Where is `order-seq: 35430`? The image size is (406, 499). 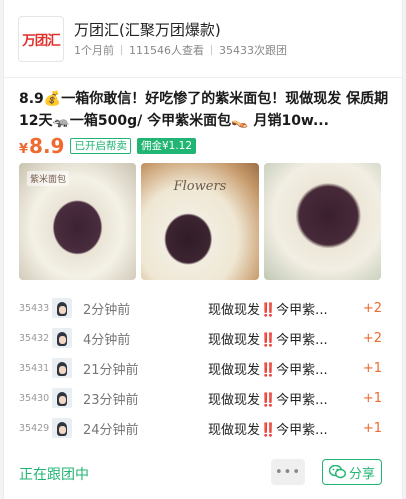 order-seq: 35430 is located at coordinates (34, 398).